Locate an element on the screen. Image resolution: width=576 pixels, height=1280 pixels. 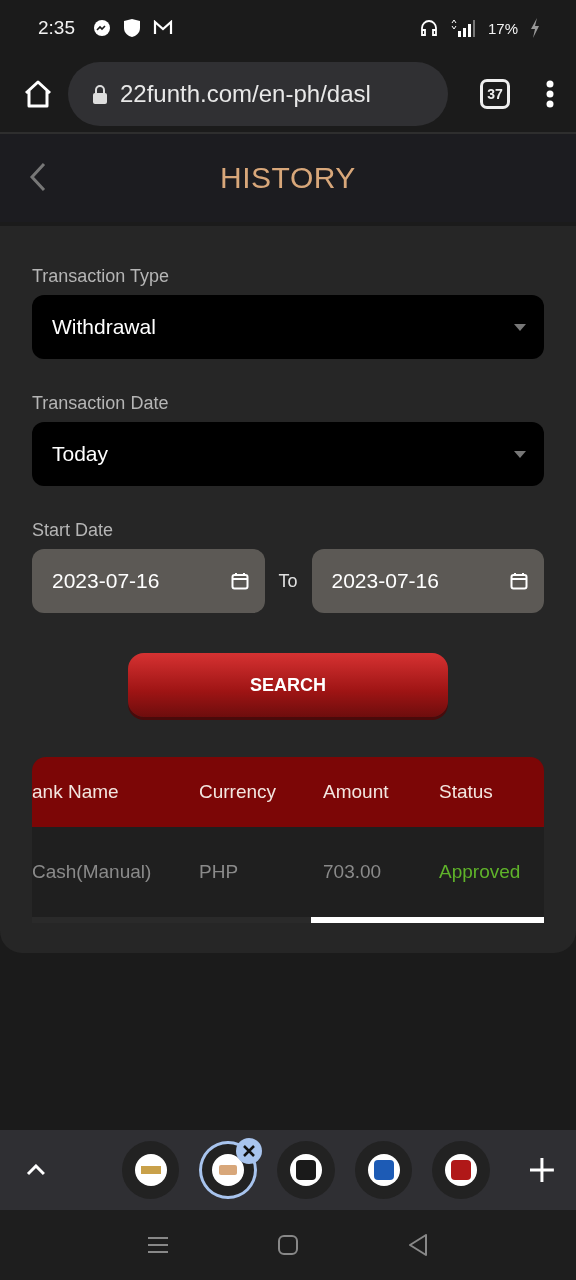
table-cell-text: 703.00 is located at coordinates (353, 872).